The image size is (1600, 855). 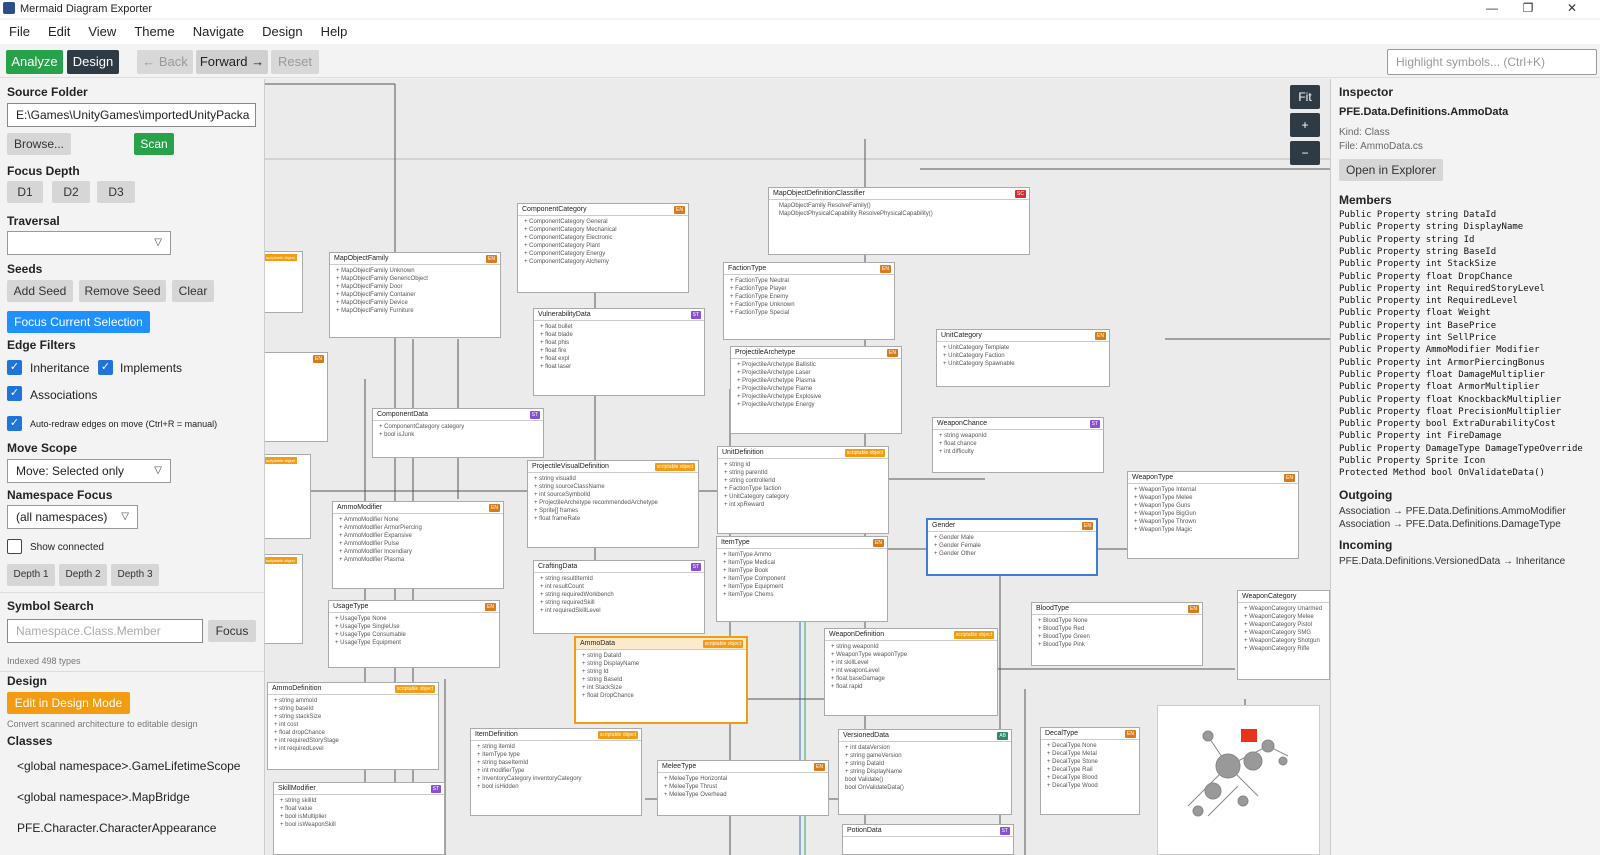 What do you see at coordinates (334, 31) in the screenshot?
I see `menu-help: Help` at bounding box center [334, 31].